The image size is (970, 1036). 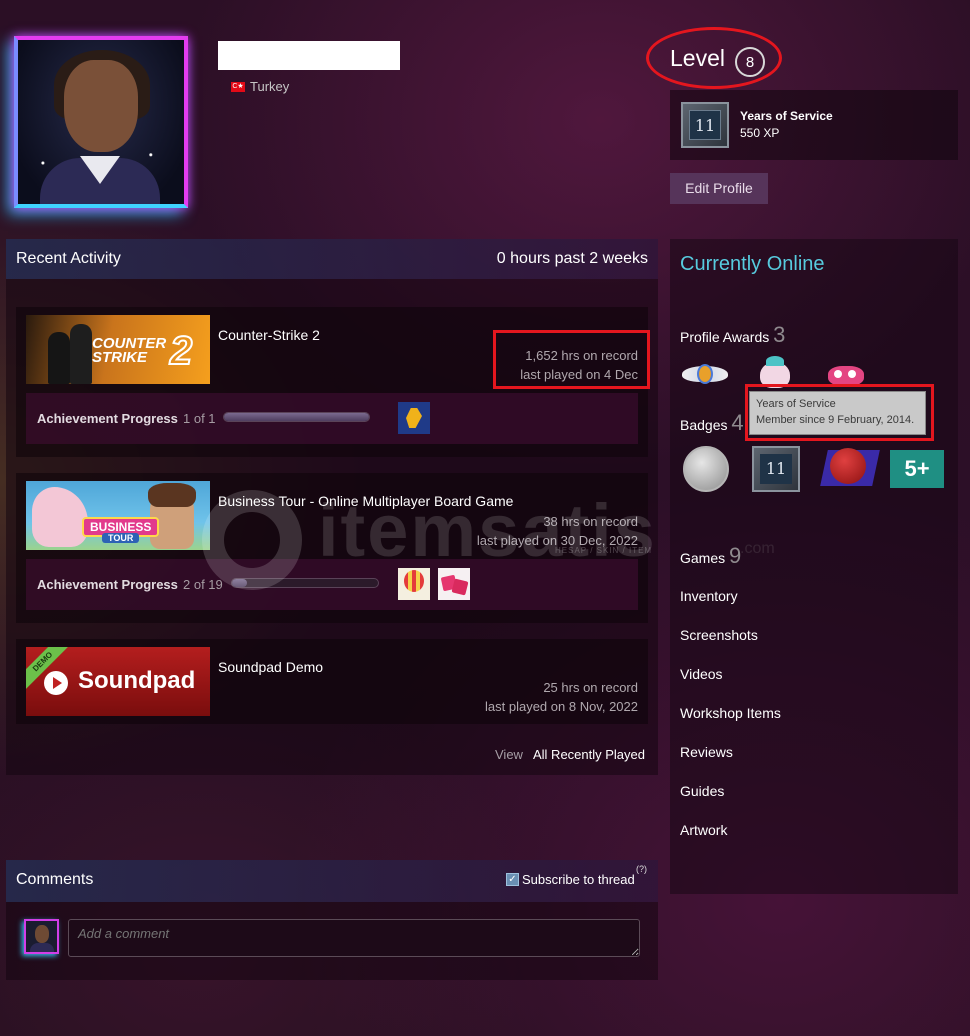 What do you see at coordinates (735, 555) in the screenshot?
I see `games-count: 9` at bounding box center [735, 555].